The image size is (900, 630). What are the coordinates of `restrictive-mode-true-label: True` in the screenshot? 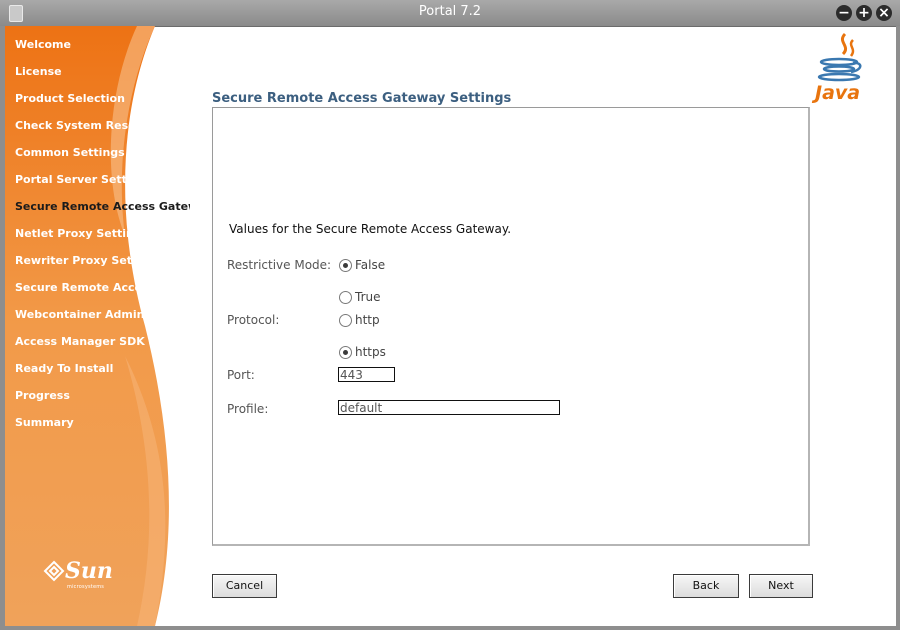 It's located at (368, 297).